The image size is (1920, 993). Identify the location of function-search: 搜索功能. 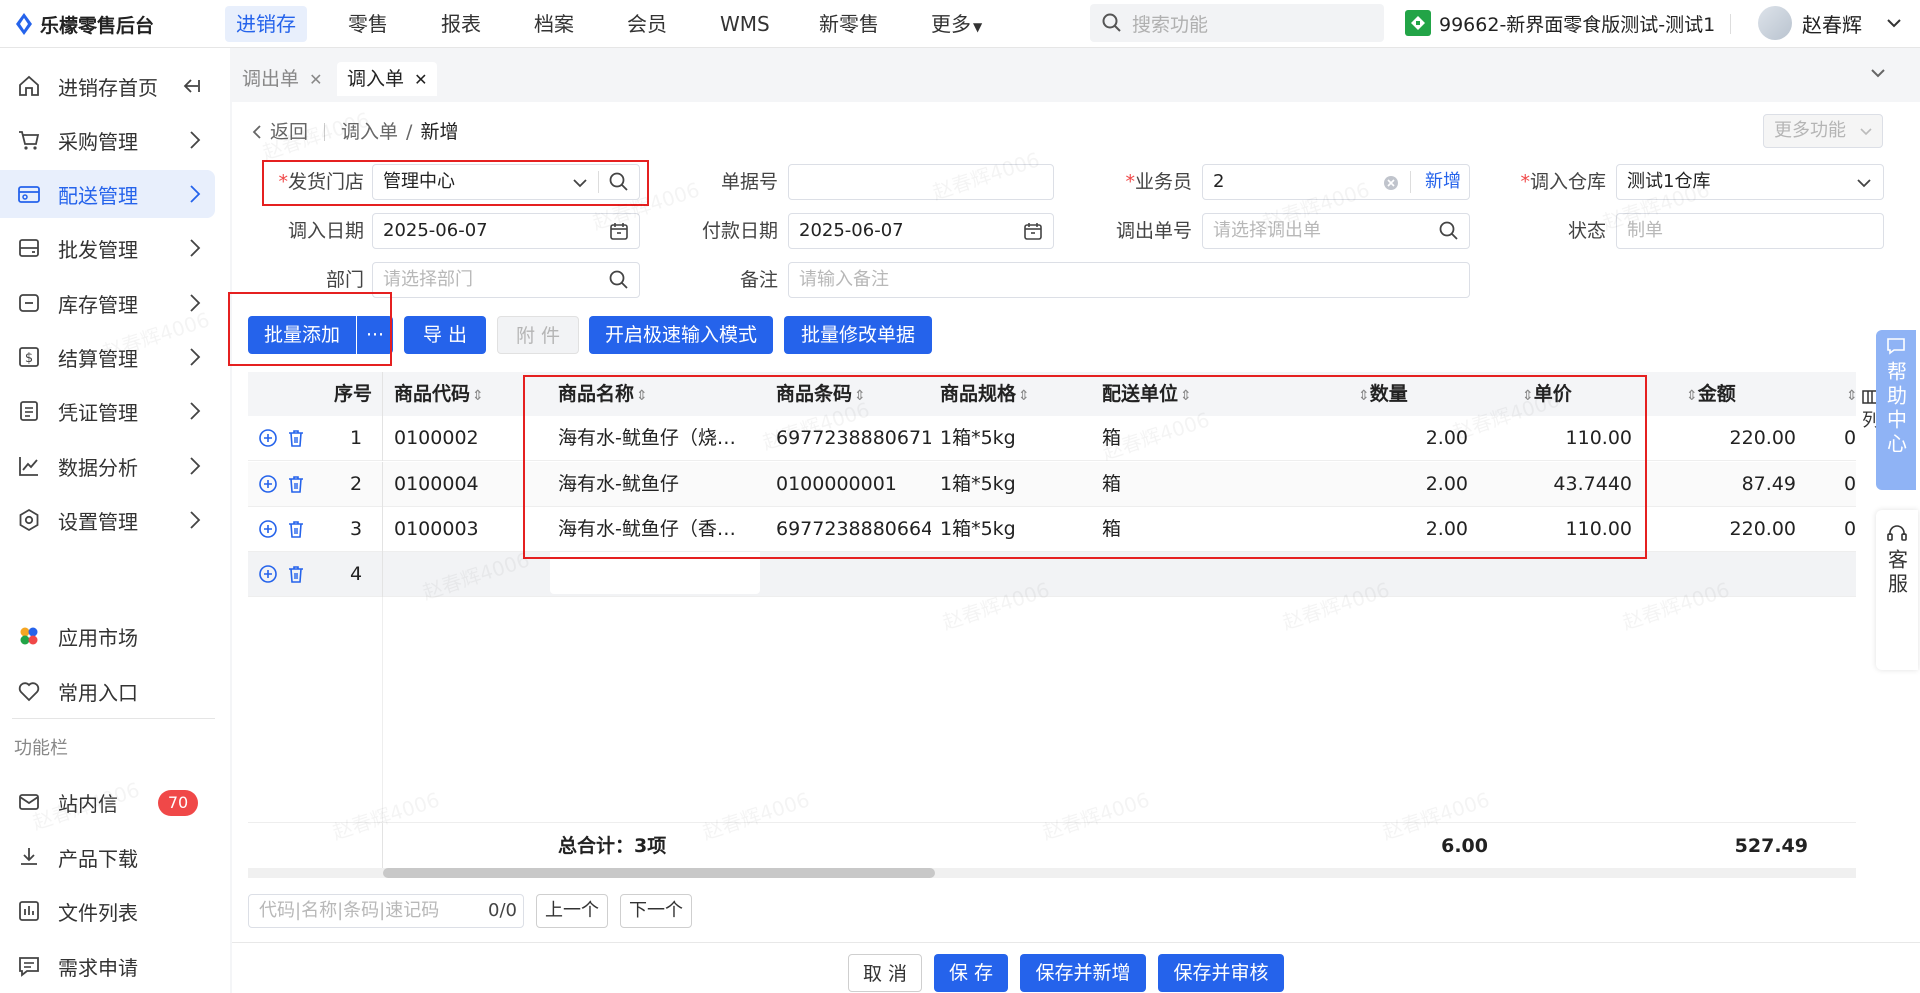
(1237, 23).